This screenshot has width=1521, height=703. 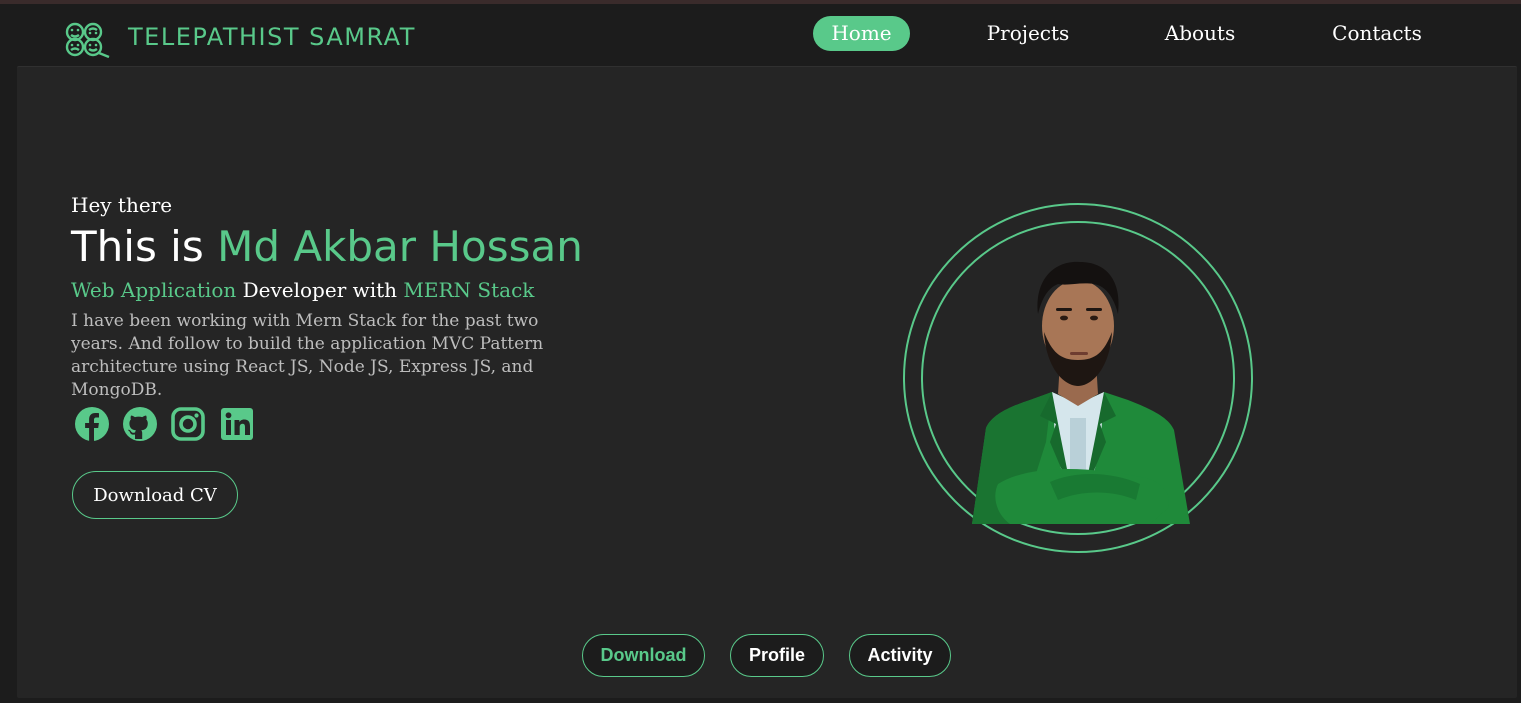 I want to click on hero-role-part1: Web Application, so click(x=154, y=290).